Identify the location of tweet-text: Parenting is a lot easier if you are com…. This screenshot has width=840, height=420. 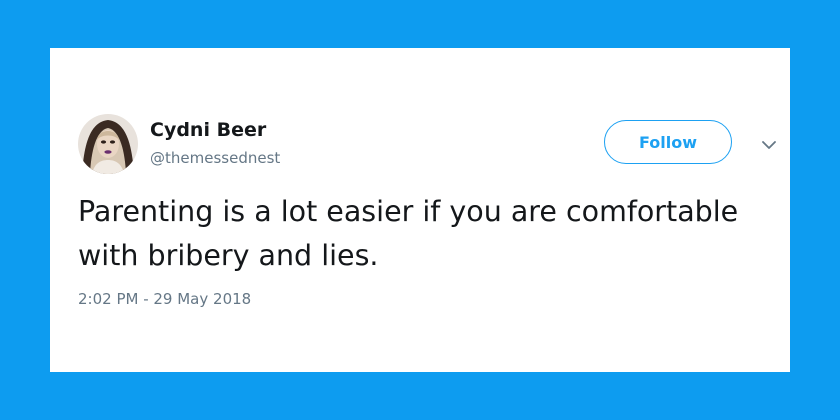
(408, 233).